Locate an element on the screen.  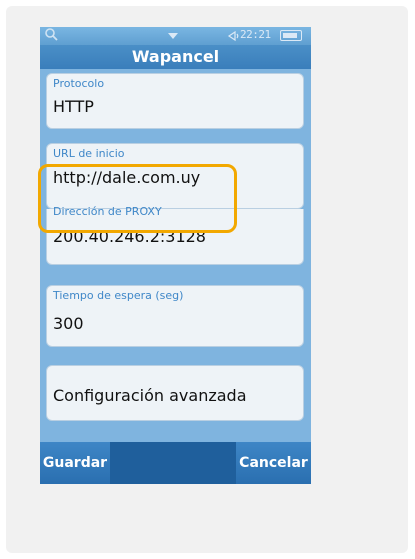
status-bar: 22:21 is located at coordinates (175, 36).